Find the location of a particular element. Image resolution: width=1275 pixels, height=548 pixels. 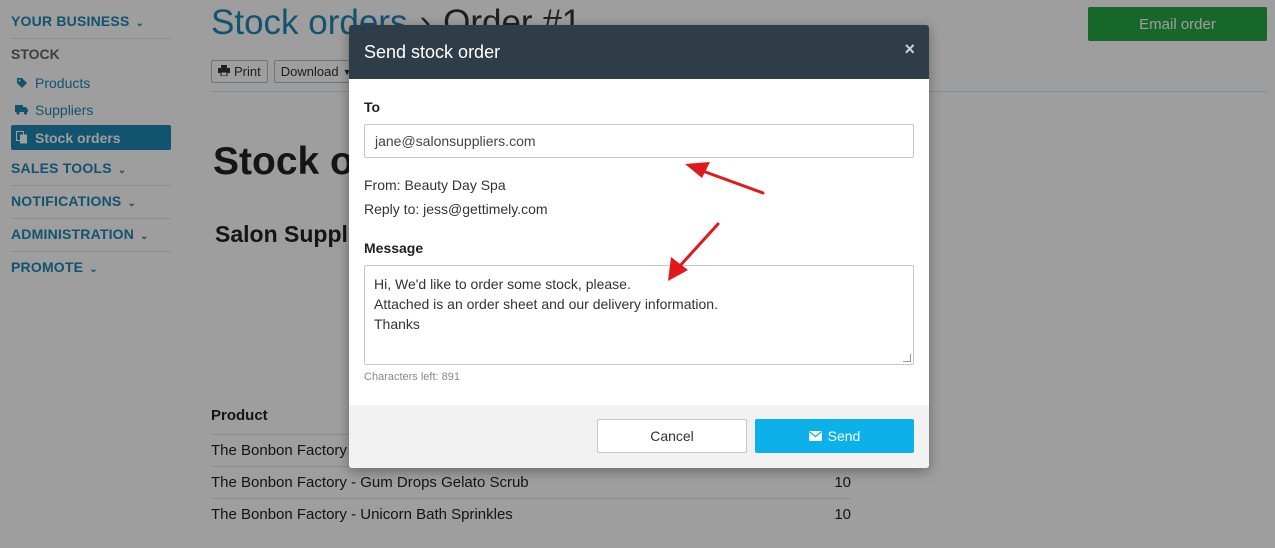

cancel-button: Cancel is located at coordinates (672, 436).